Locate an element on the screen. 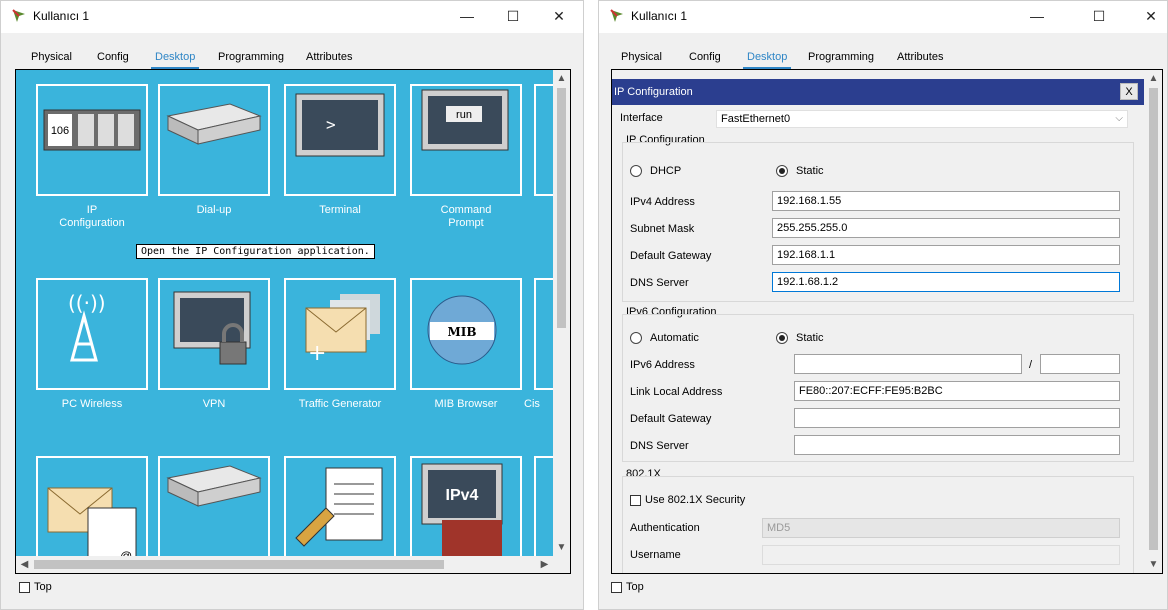 Image resolution: width=1168 pixels, height=610 pixels. authentication-select: MD5 is located at coordinates (941, 528).